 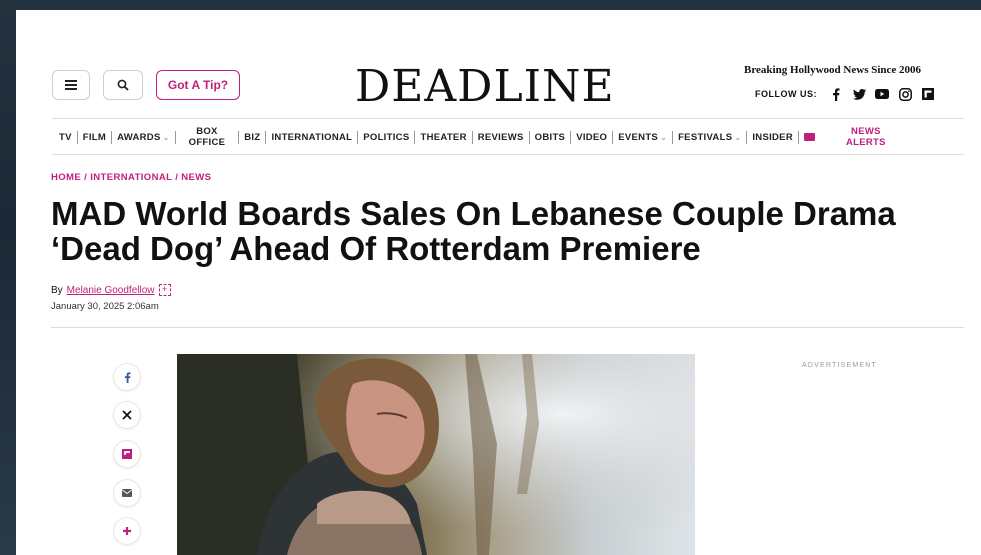 What do you see at coordinates (865, 142) in the screenshot?
I see `nav-item-news-alerts-line2: ALERTS` at bounding box center [865, 142].